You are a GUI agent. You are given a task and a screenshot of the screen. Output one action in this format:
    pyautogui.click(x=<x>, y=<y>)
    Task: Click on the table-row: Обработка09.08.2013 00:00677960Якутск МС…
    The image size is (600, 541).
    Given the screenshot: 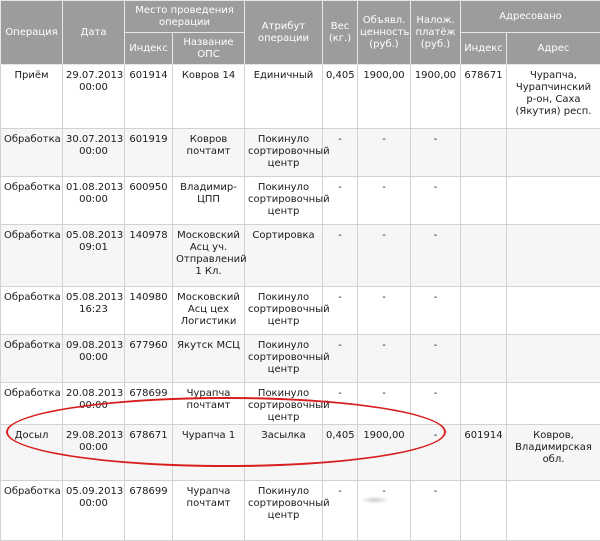 What is the action you would take?
    pyautogui.click(x=300, y=359)
    